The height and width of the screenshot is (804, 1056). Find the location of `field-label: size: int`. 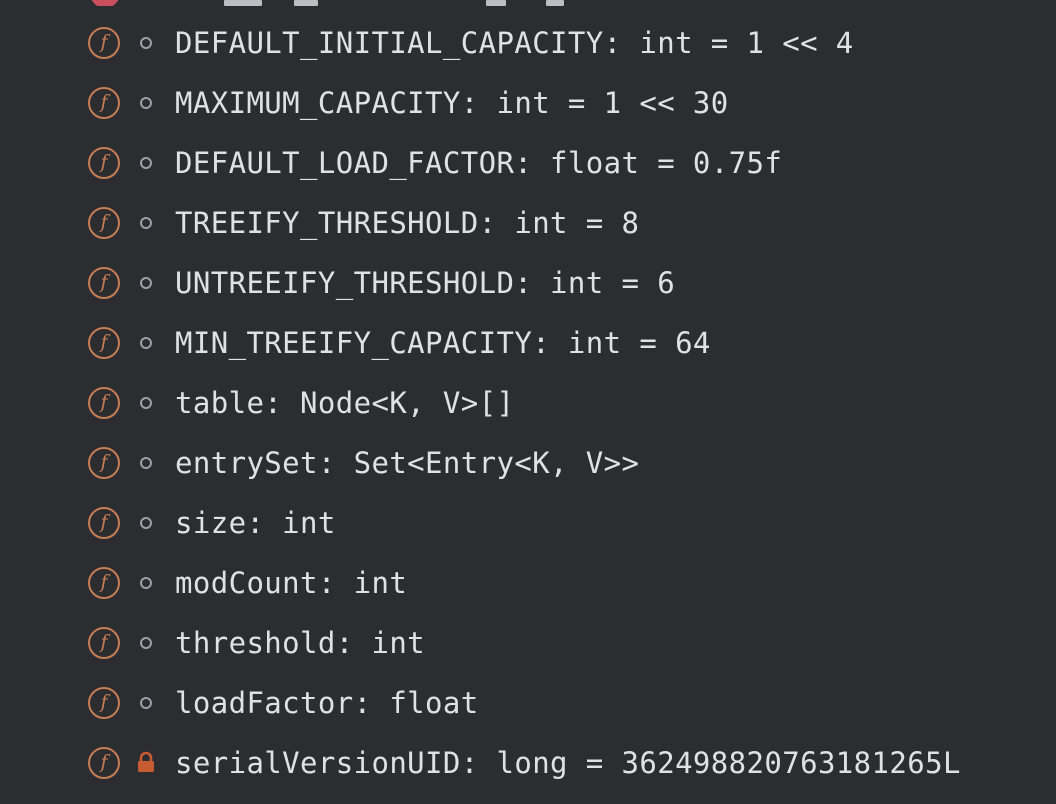

field-label: size: int is located at coordinates (255, 523).